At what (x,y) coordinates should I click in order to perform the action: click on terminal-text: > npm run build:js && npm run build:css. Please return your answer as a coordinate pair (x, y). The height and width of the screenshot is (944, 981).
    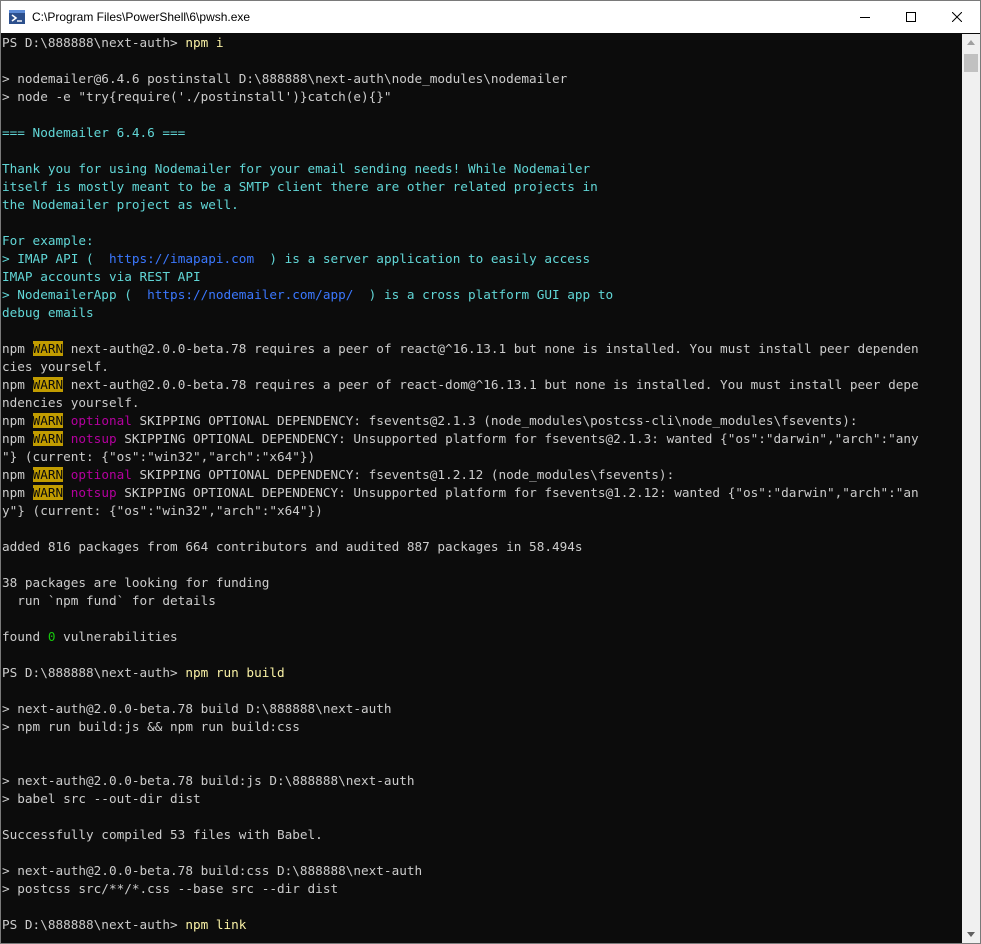
    Looking at the image, I should click on (151, 726).